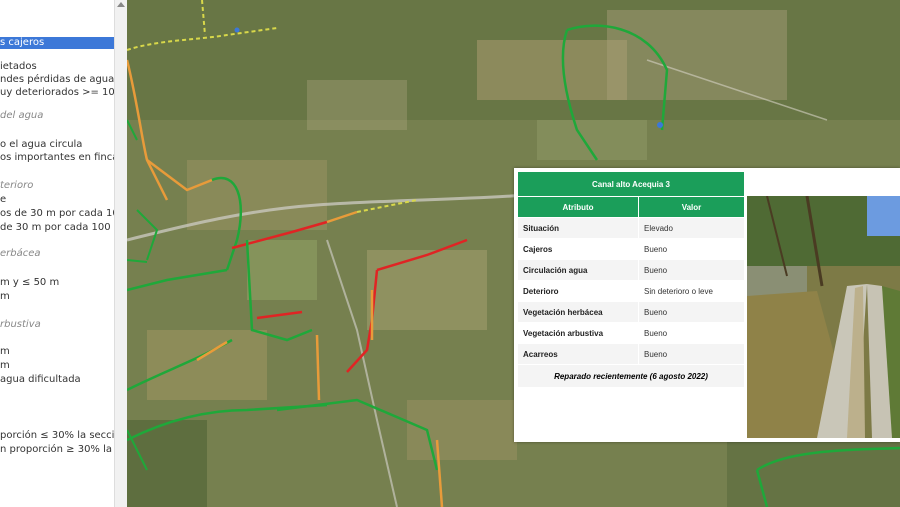 Image resolution: width=900 pixels, height=507 pixels. What do you see at coordinates (41, 144) in the screenshot?
I see `legend-item: o el agua circula` at bounding box center [41, 144].